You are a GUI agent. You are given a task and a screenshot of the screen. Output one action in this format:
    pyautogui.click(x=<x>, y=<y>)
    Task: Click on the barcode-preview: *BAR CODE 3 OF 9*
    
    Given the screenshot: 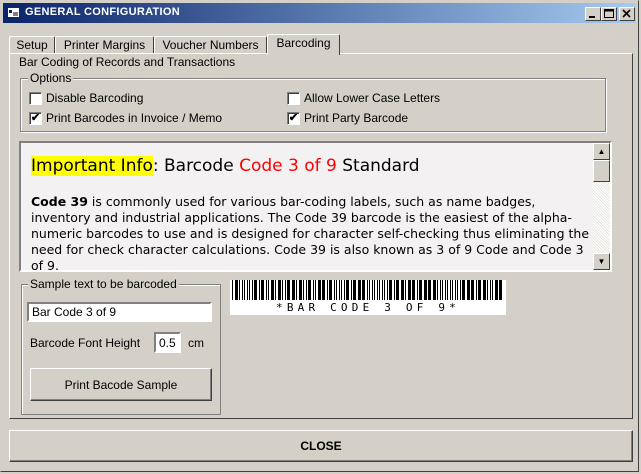 What is the action you would take?
    pyautogui.click(x=368, y=297)
    